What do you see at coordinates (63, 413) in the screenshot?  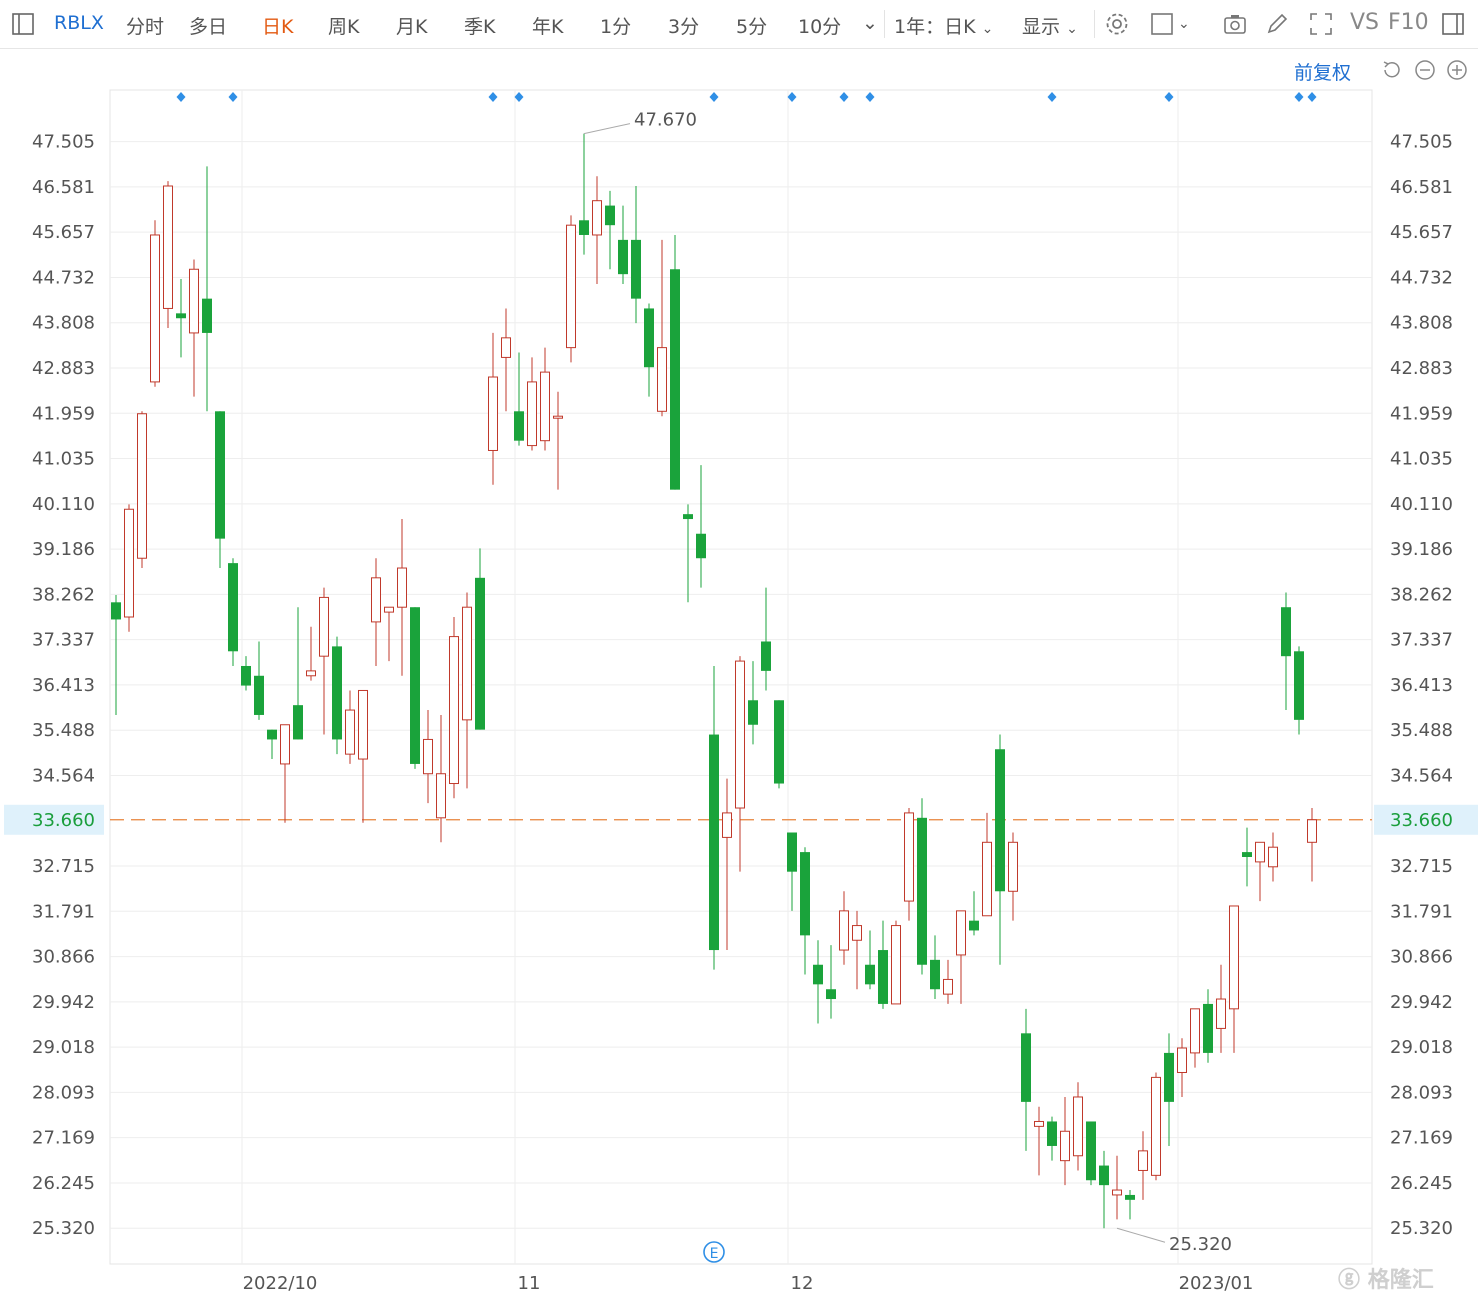 I see `y-tick-label: 41.959` at bounding box center [63, 413].